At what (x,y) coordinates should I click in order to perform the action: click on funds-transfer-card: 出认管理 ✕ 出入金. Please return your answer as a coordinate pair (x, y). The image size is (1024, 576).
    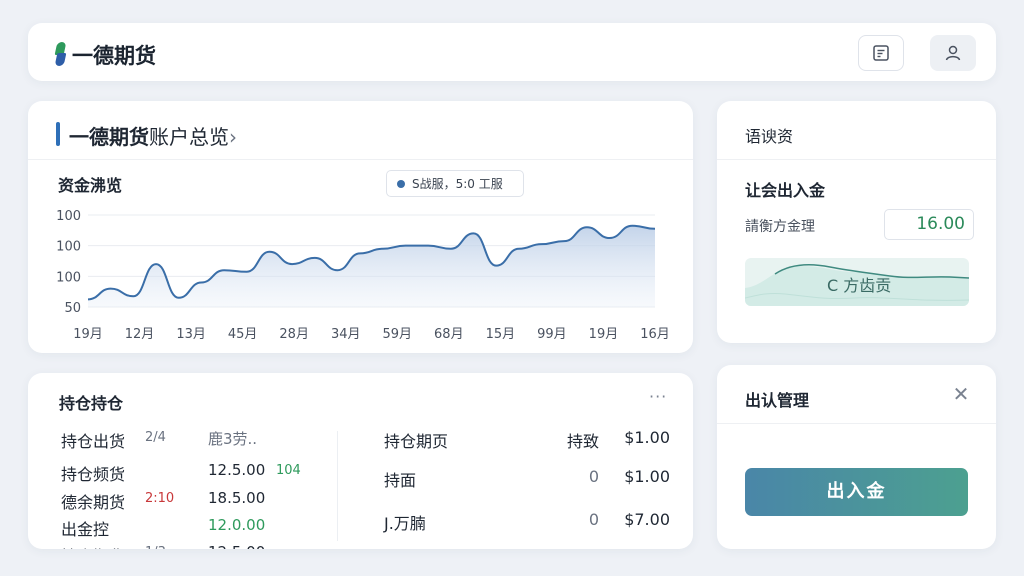
    Looking at the image, I should click on (856, 457).